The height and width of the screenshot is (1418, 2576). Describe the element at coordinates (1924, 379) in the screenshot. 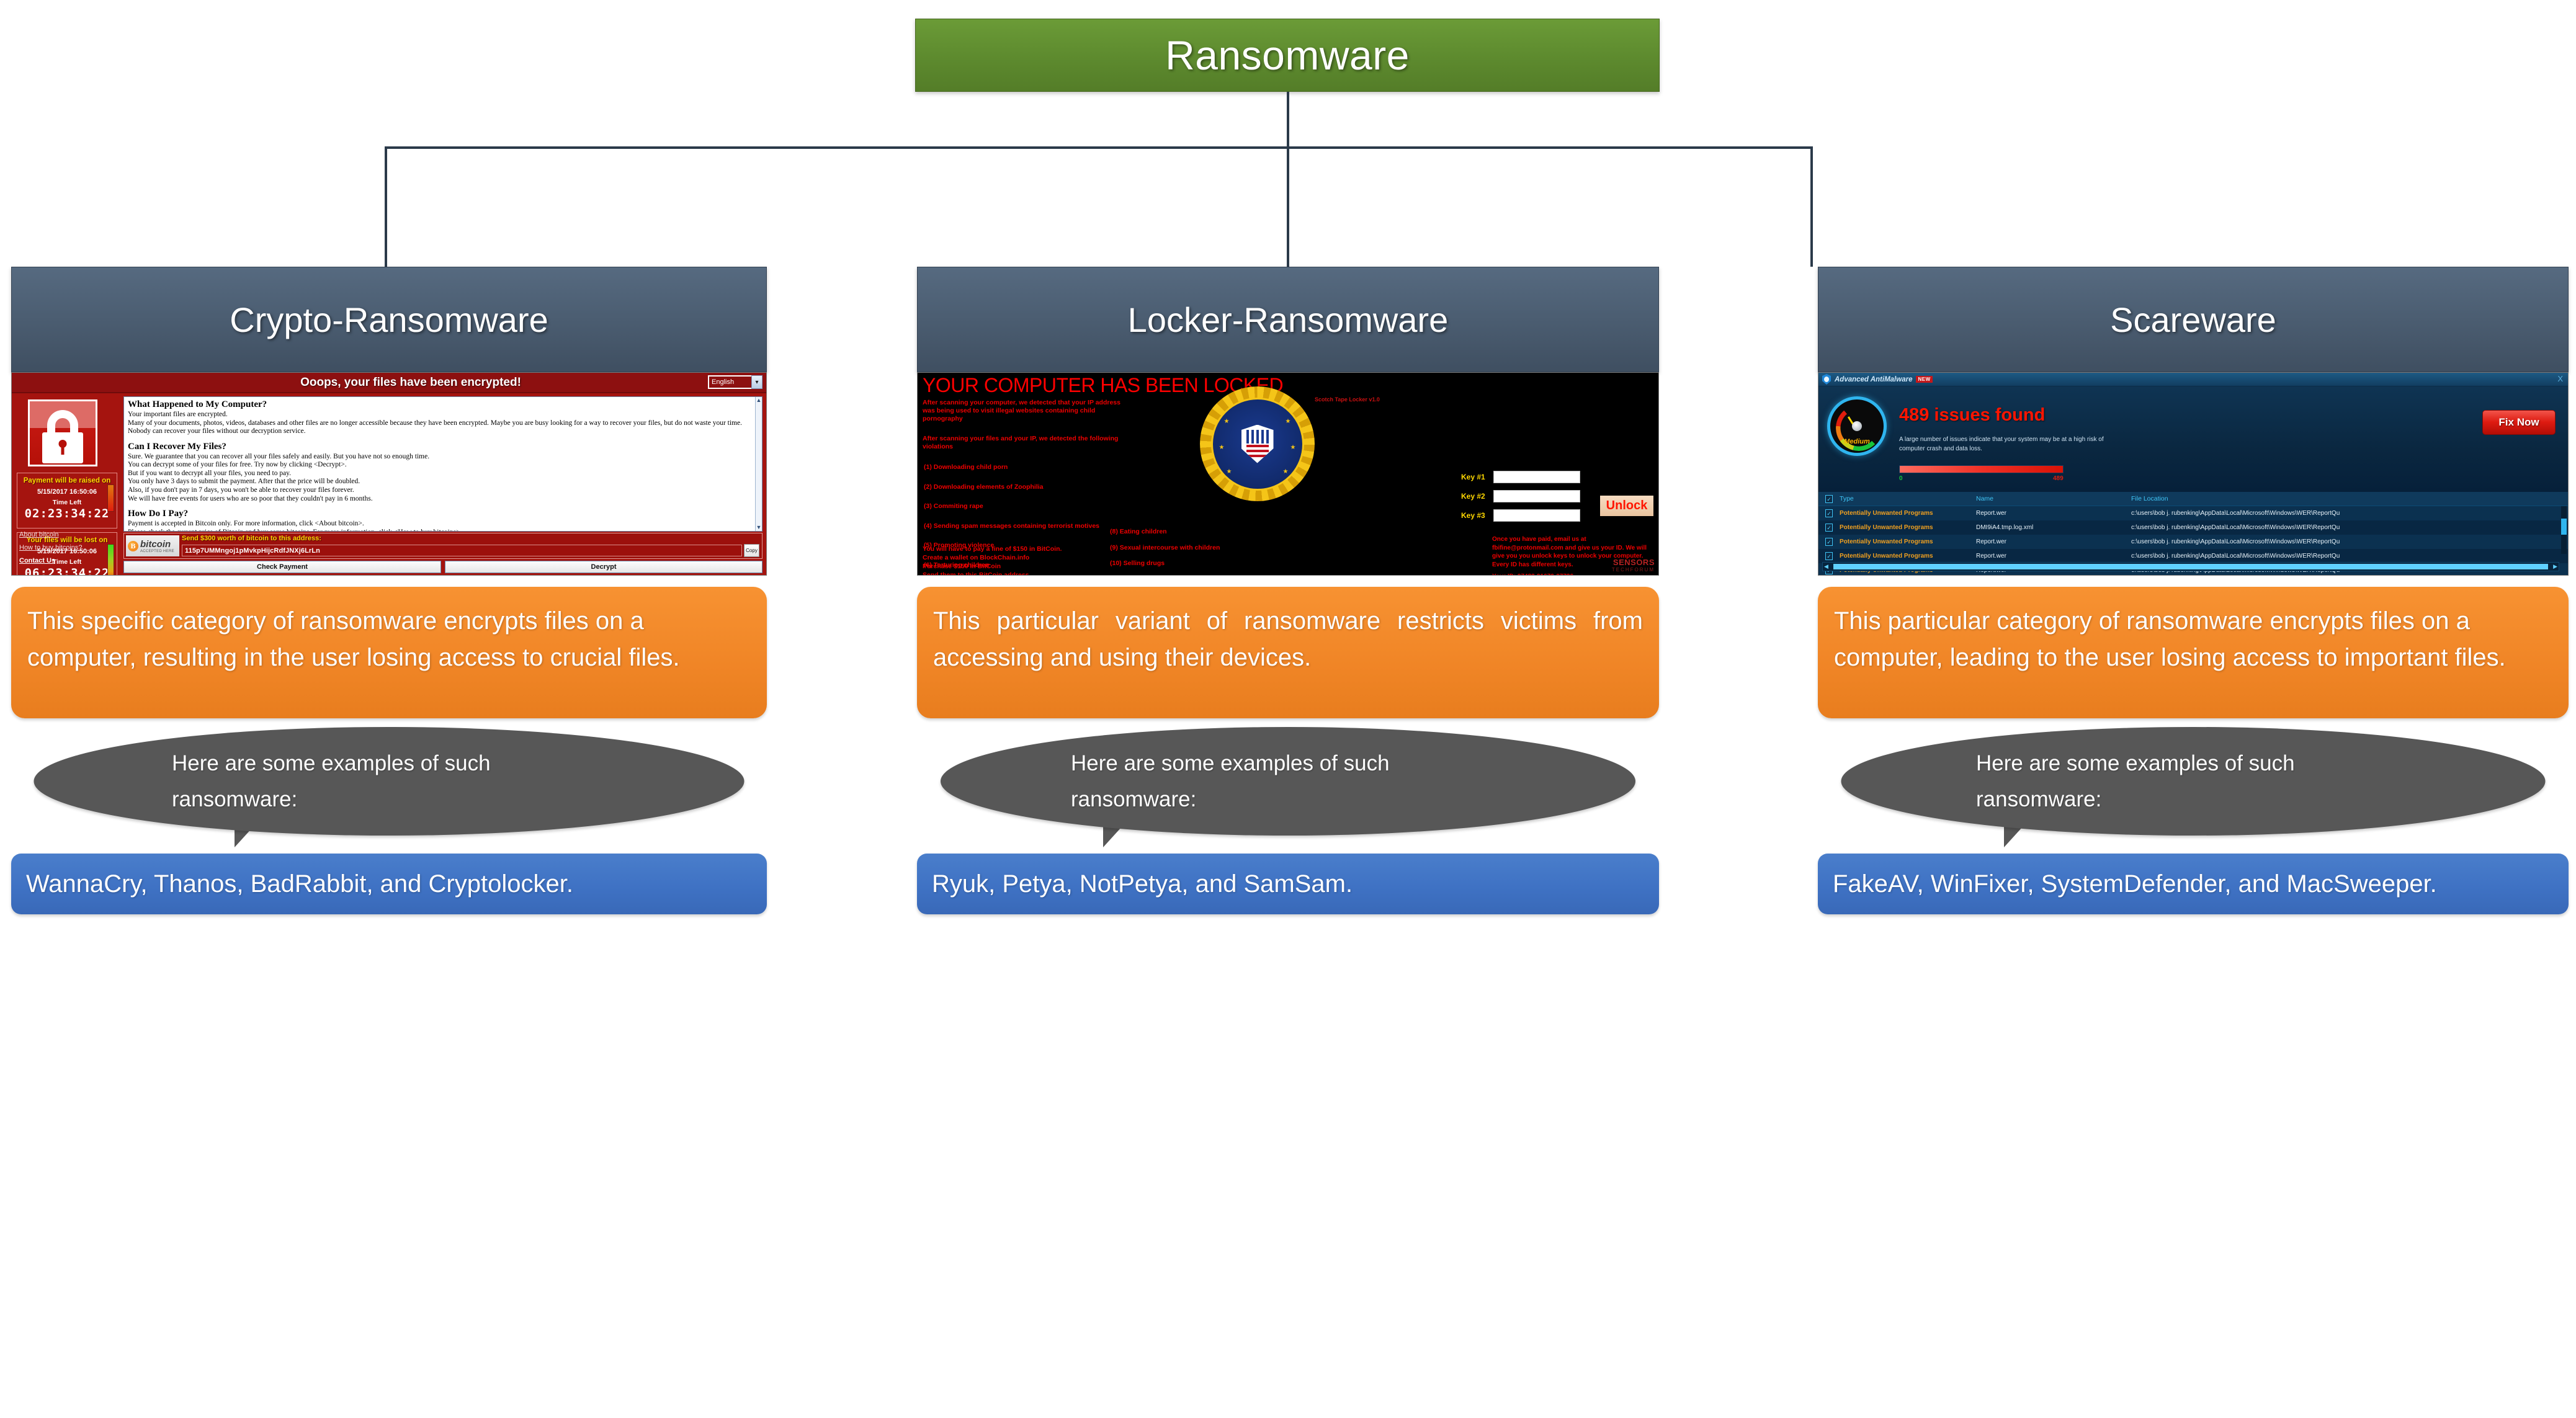

I see `new-badge: NEW` at that location.